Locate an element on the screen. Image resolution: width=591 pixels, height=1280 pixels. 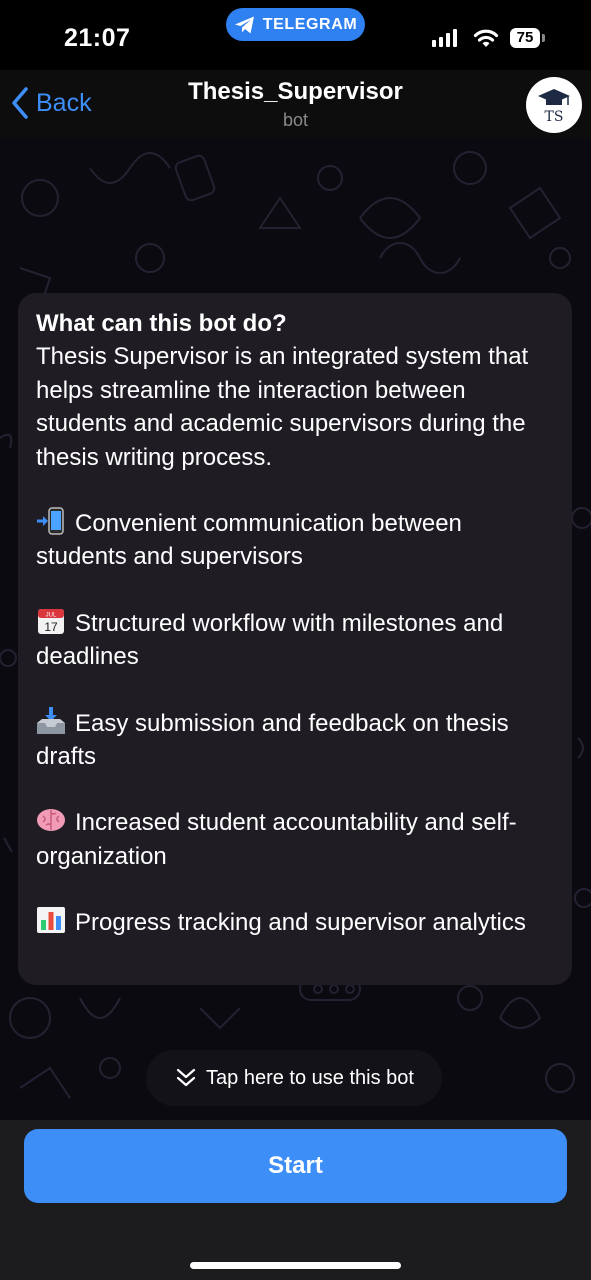
graduation-cap-logo: TS is located at coordinates (554, 107).